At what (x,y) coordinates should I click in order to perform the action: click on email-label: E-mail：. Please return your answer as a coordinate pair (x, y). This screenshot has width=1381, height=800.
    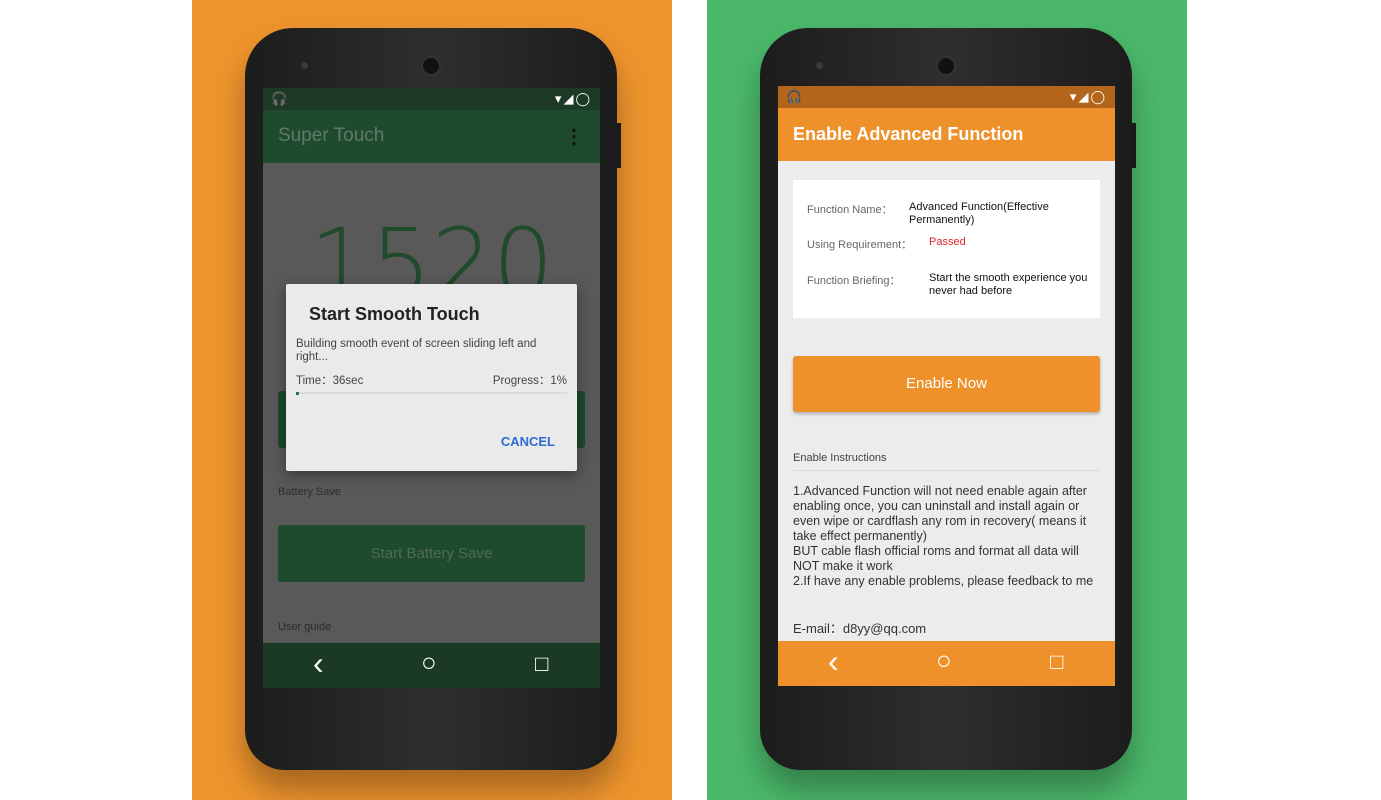
    Looking at the image, I should click on (818, 628).